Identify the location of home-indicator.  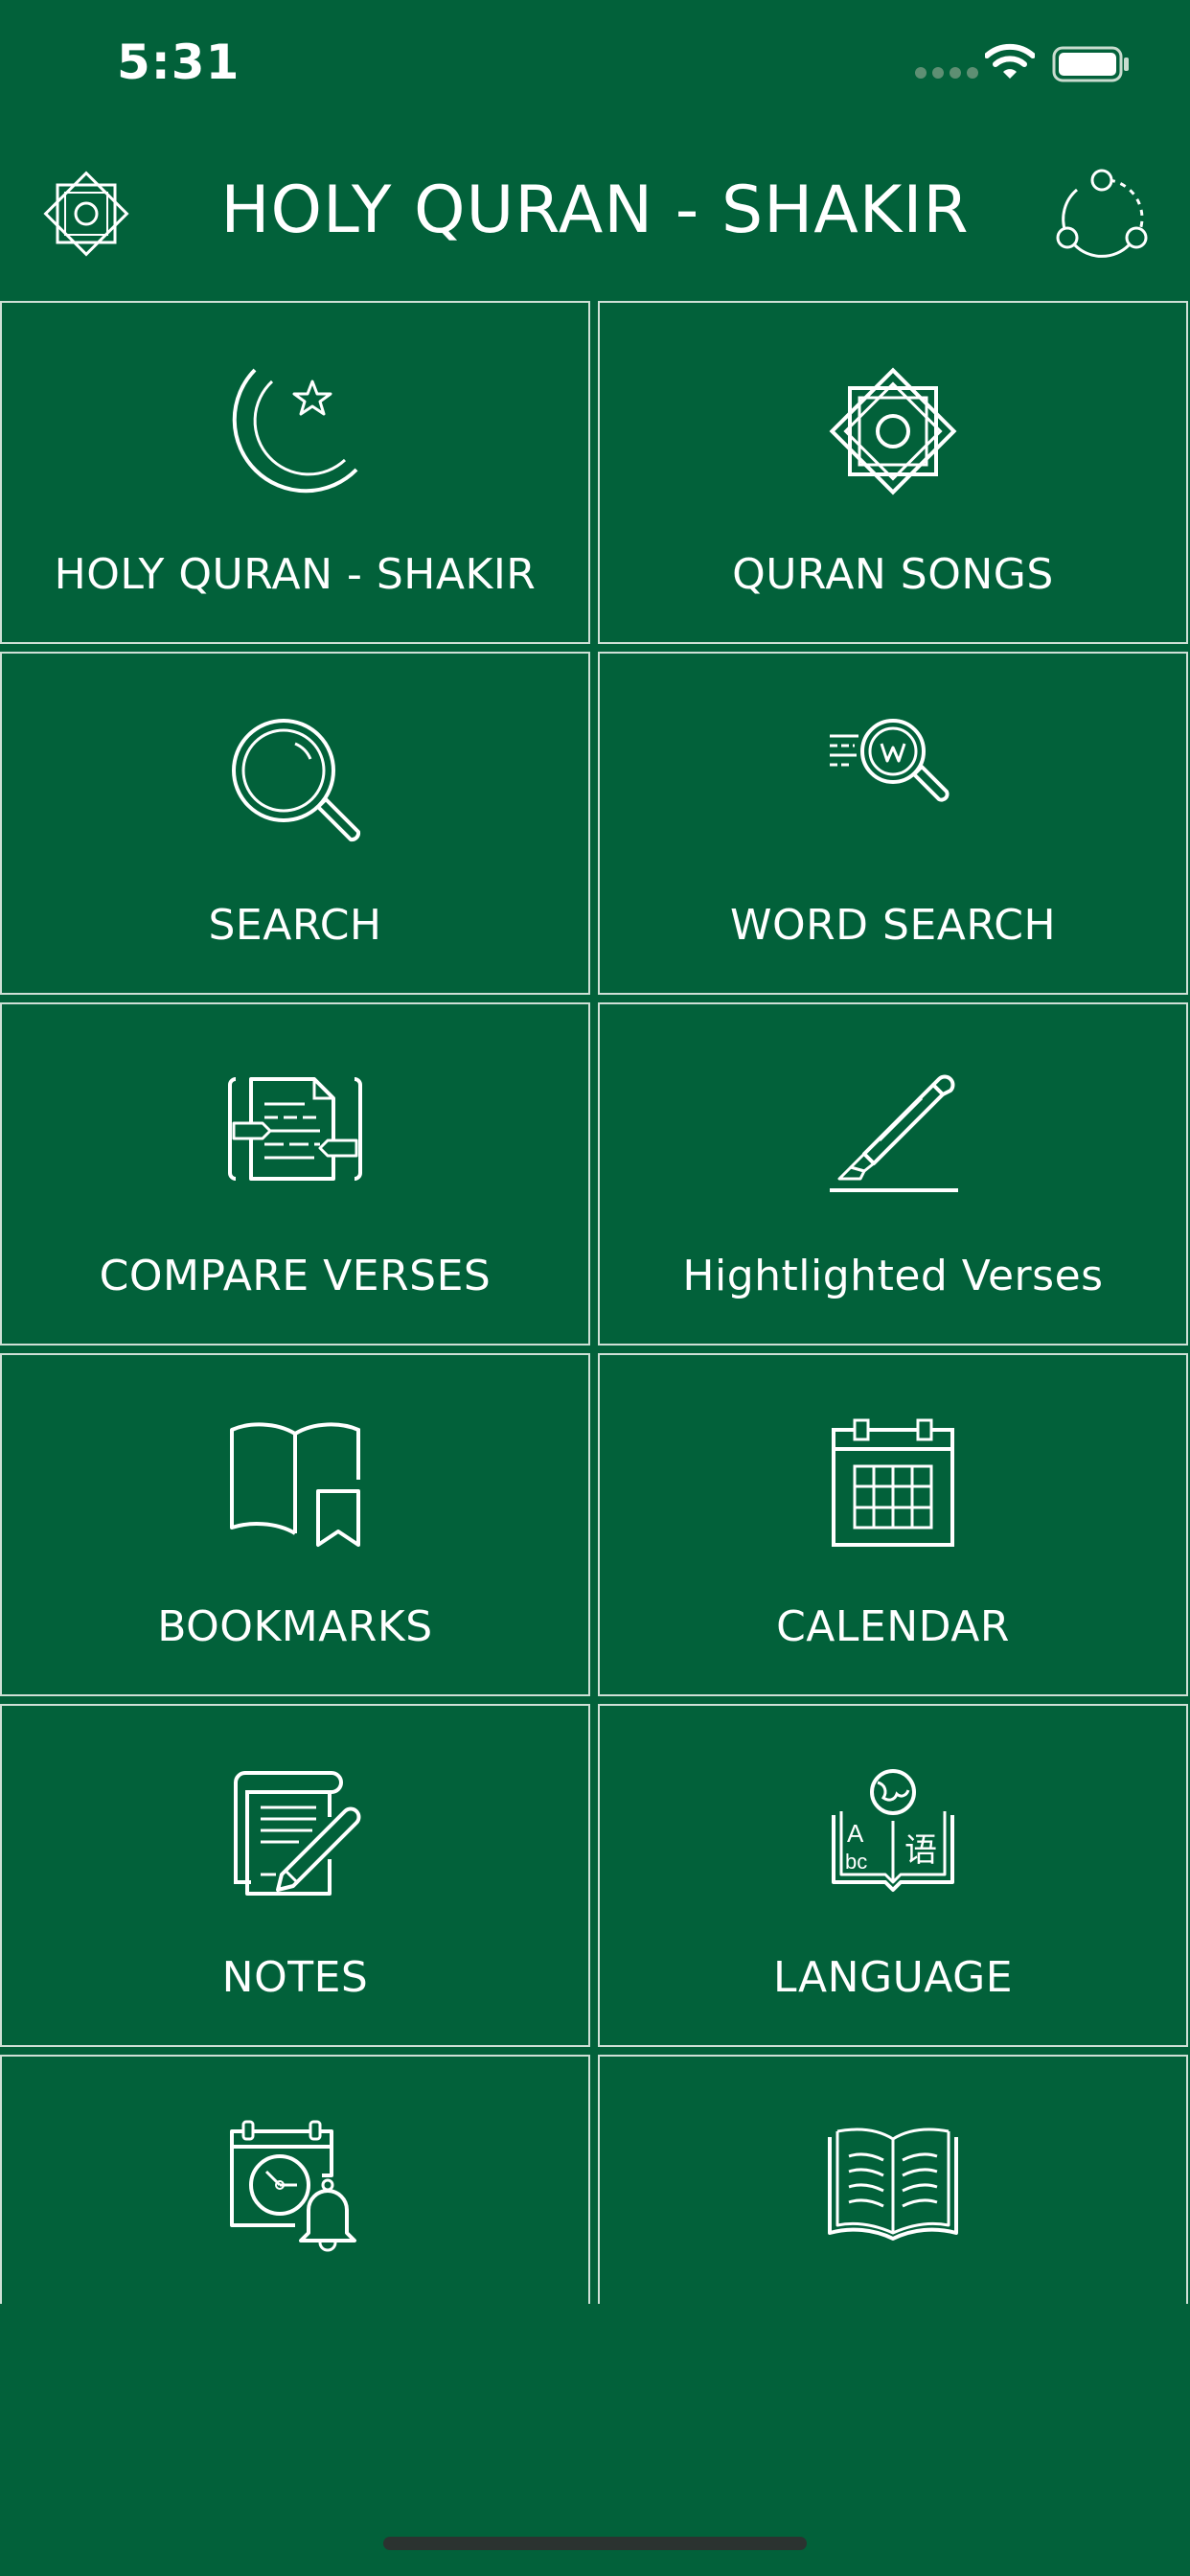
(595, 2543).